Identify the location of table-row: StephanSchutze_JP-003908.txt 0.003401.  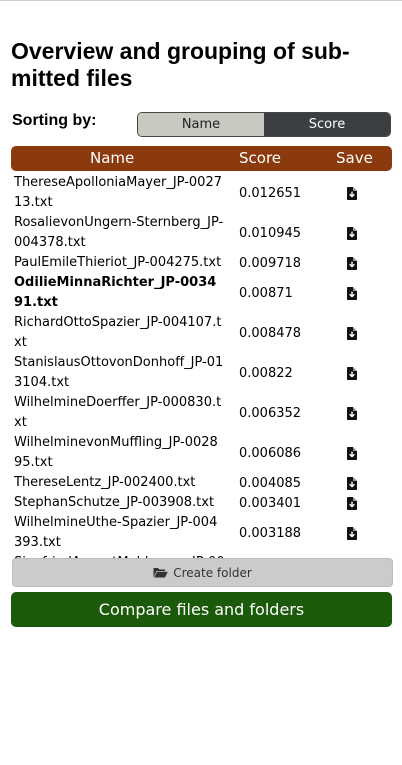
(201, 503).